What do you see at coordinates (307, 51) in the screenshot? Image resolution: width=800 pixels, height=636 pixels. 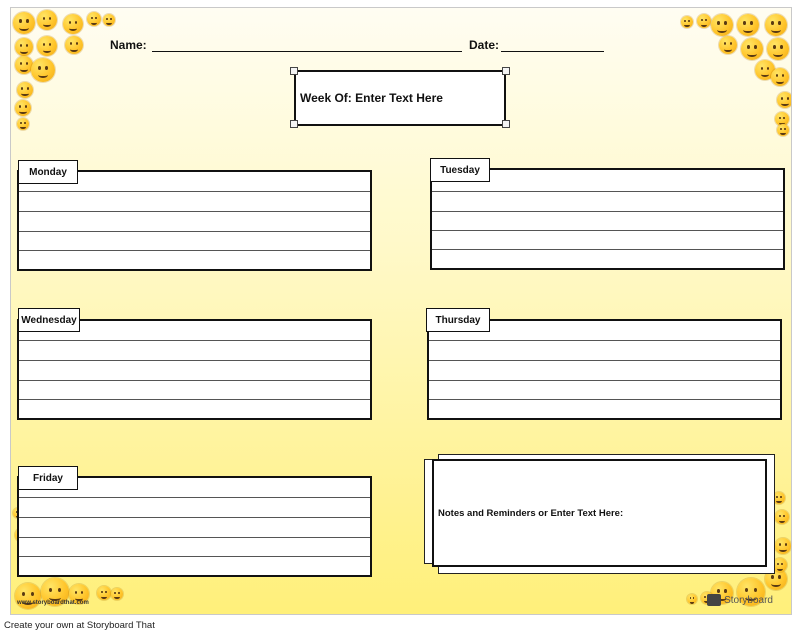 I see `name-field` at bounding box center [307, 51].